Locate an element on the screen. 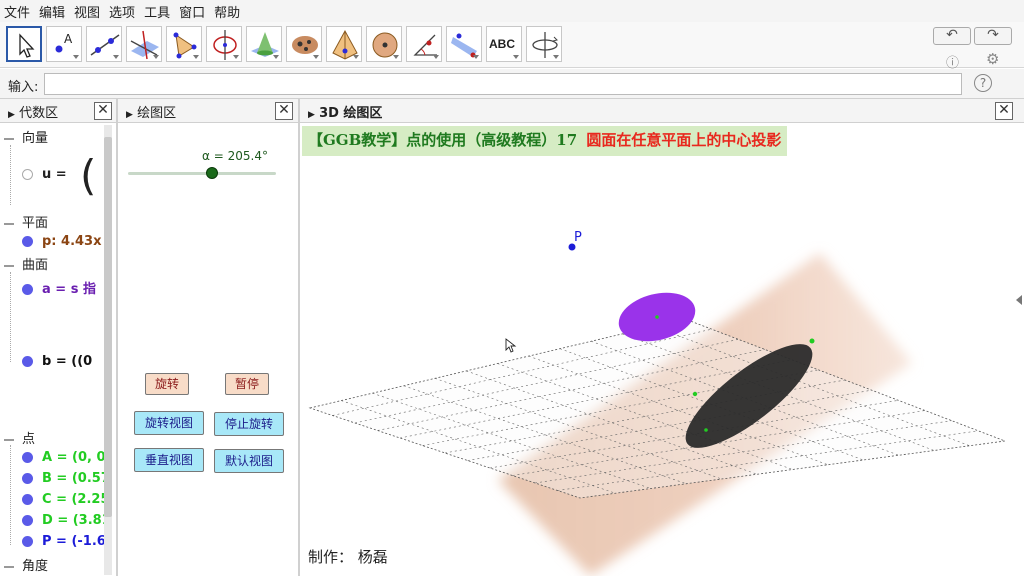 The image size is (1024, 576). menu-edit: 编辑 is located at coordinates (52, 11).